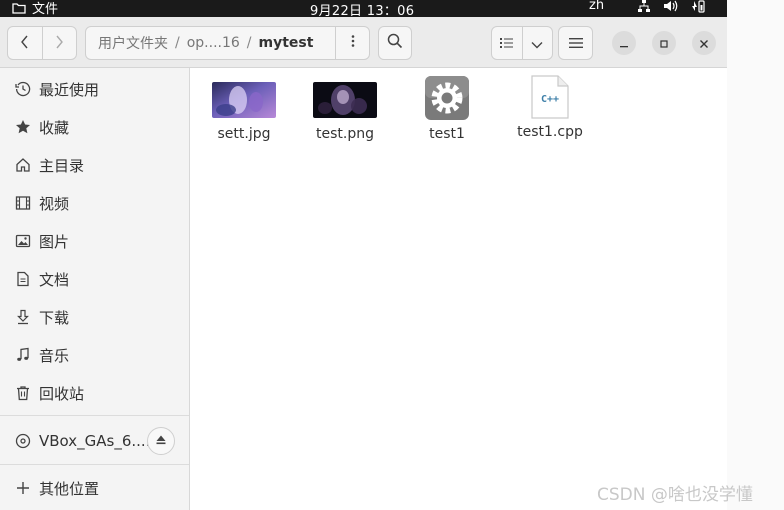 This screenshot has height=510, width=784. I want to click on kebab-menu-icon, so click(353, 43).